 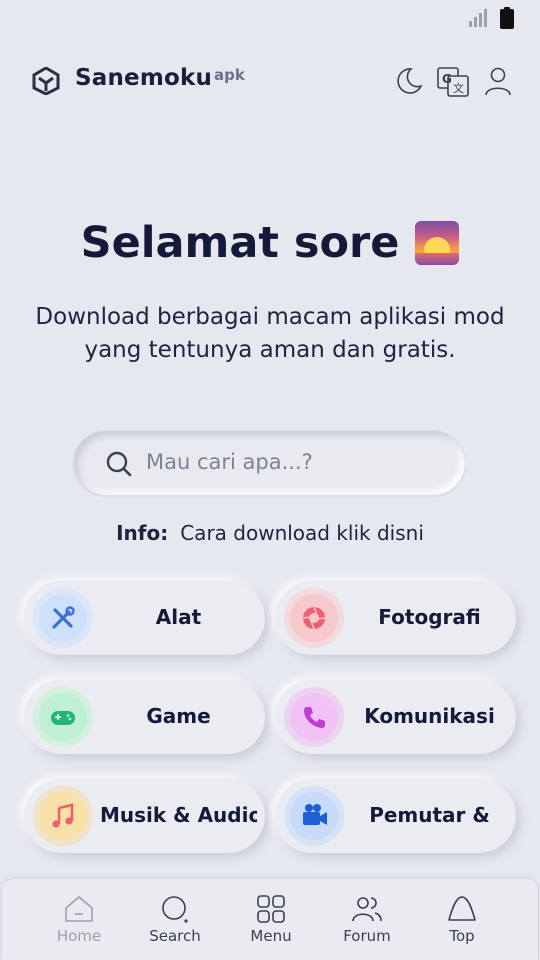 I want to click on svg-text: 文, so click(x=458, y=88).